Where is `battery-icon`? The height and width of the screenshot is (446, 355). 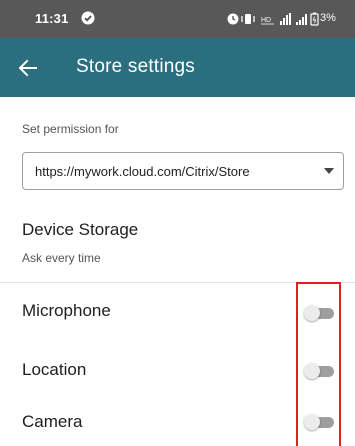
battery-icon is located at coordinates (314, 19).